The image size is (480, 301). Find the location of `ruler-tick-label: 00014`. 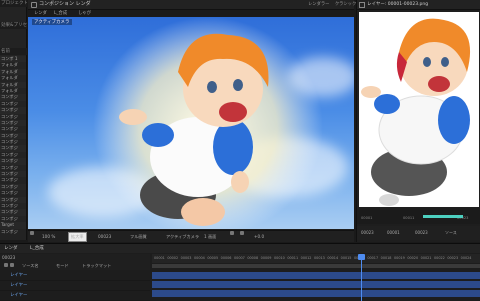

ruler-tick-label: 00014 is located at coordinates (333, 258).